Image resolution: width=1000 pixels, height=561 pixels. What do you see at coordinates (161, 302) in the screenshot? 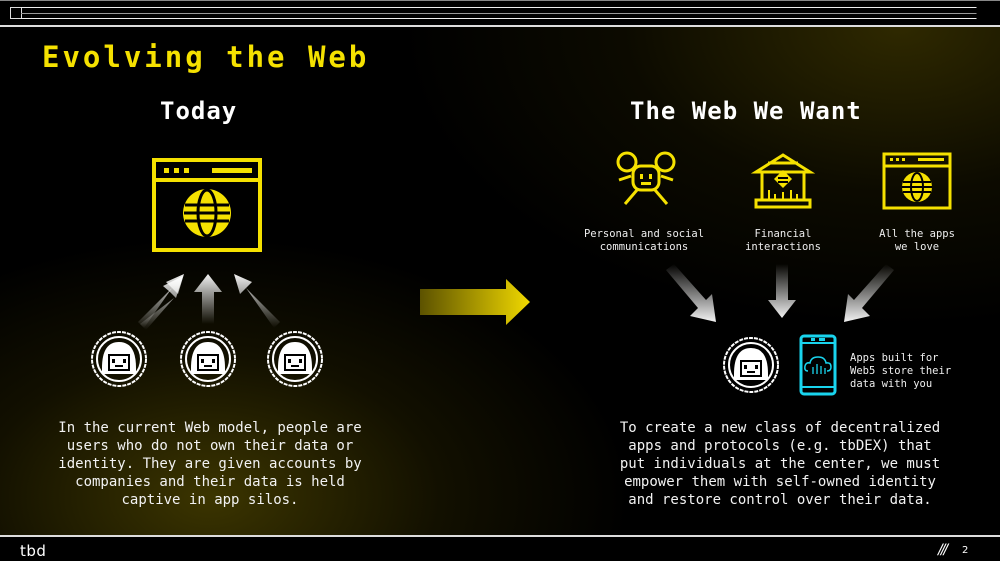
I see `arrow-up-right-icon` at bounding box center [161, 302].